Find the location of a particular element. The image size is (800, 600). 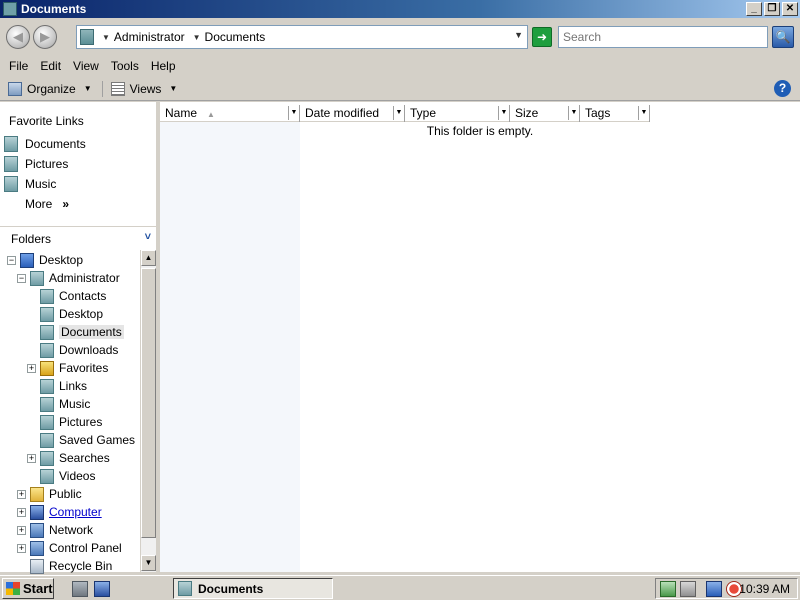

collapse-icon: ˅ is located at coordinates (148, 237).